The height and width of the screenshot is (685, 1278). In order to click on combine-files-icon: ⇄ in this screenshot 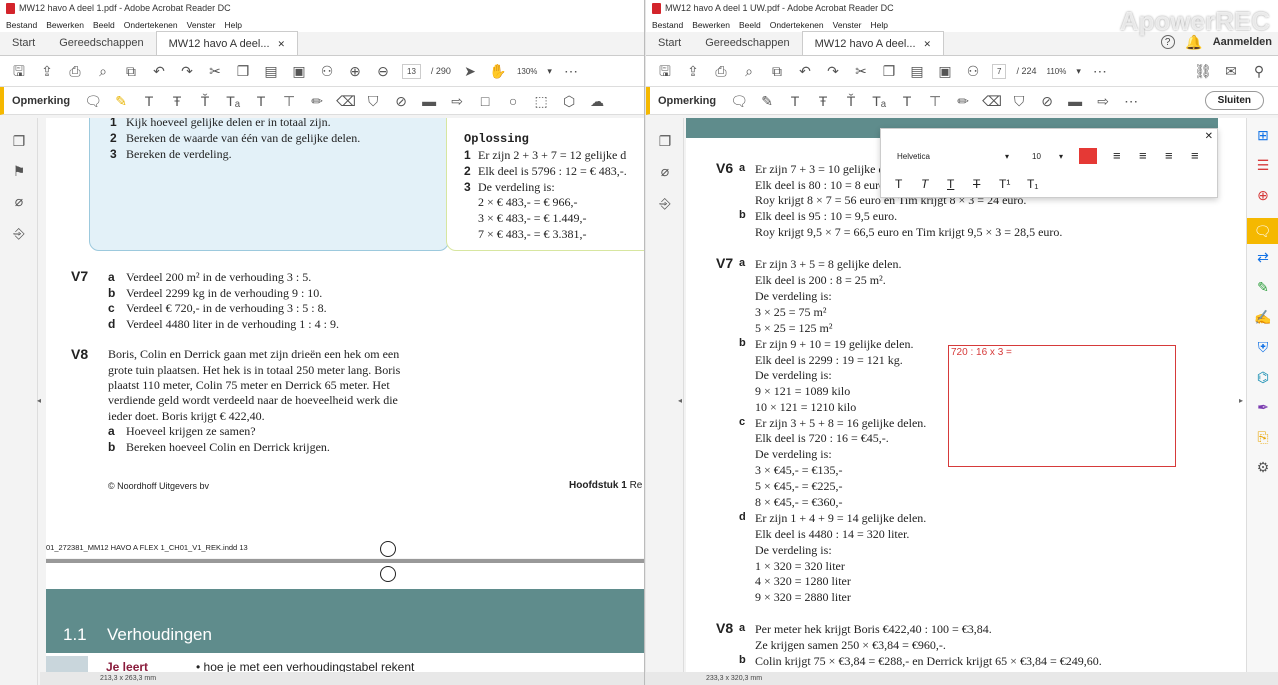, I will do `click(1263, 257)`.